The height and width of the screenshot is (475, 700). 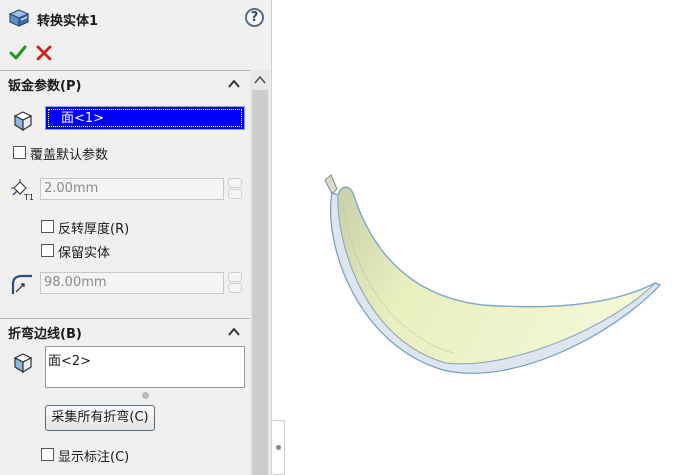 What do you see at coordinates (94, 229) in the screenshot?
I see `reverse-thickness-label: 反转厚度(R)` at bounding box center [94, 229].